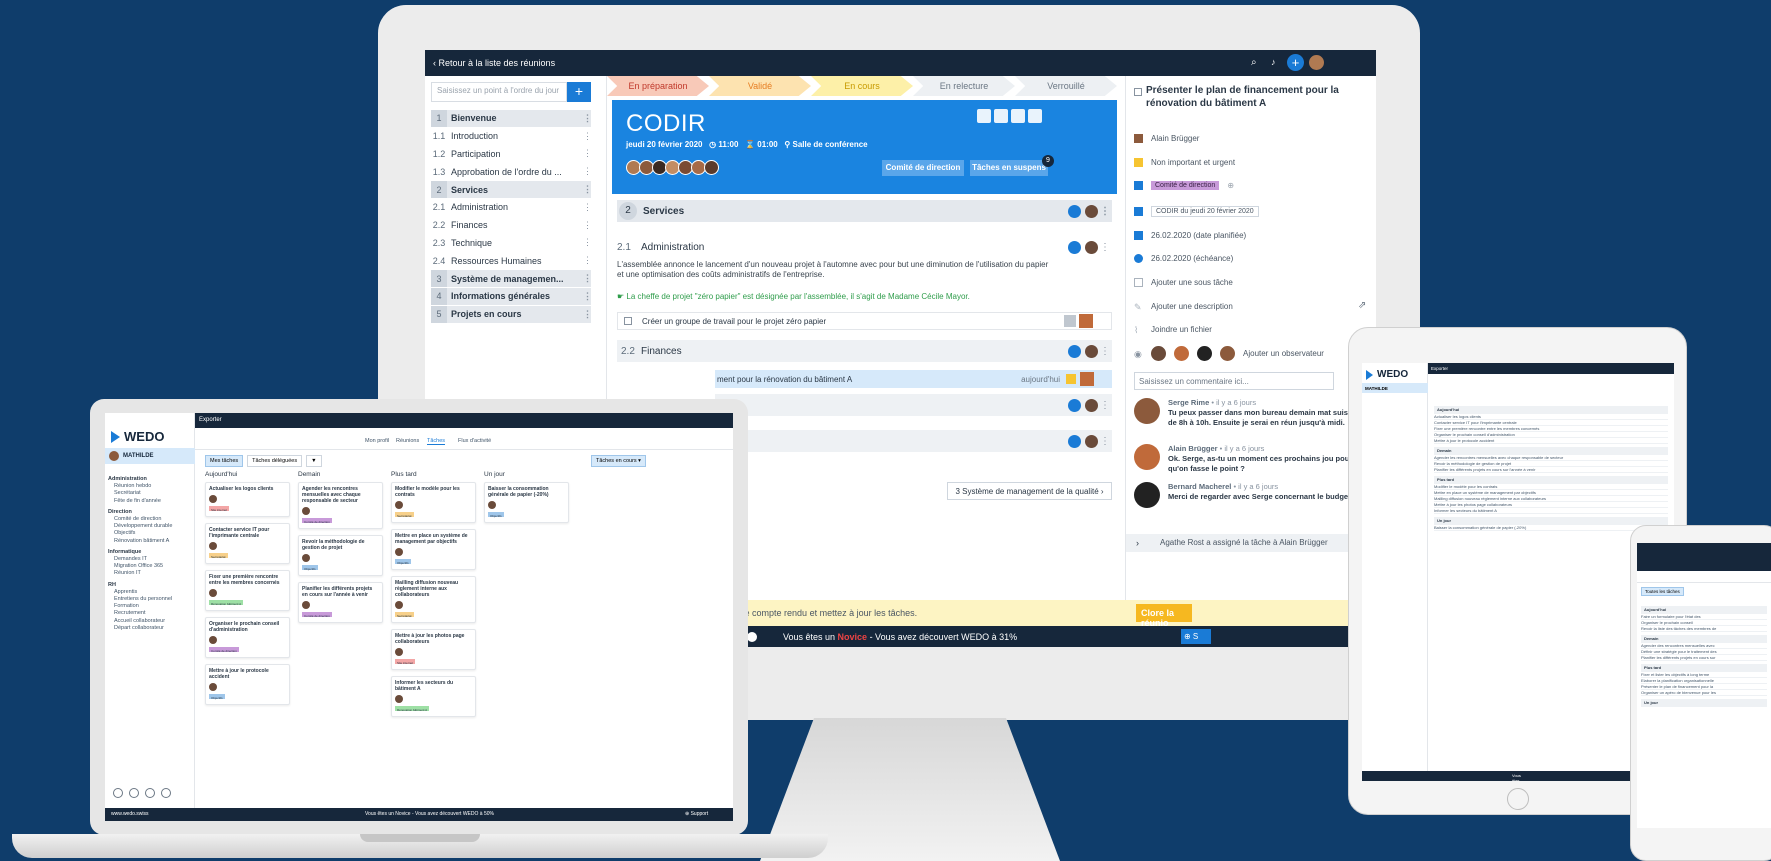  What do you see at coordinates (511, 137) in the screenshot?
I see `agenda-item: 1.1 Introduction ⋮` at bounding box center [511, 137].